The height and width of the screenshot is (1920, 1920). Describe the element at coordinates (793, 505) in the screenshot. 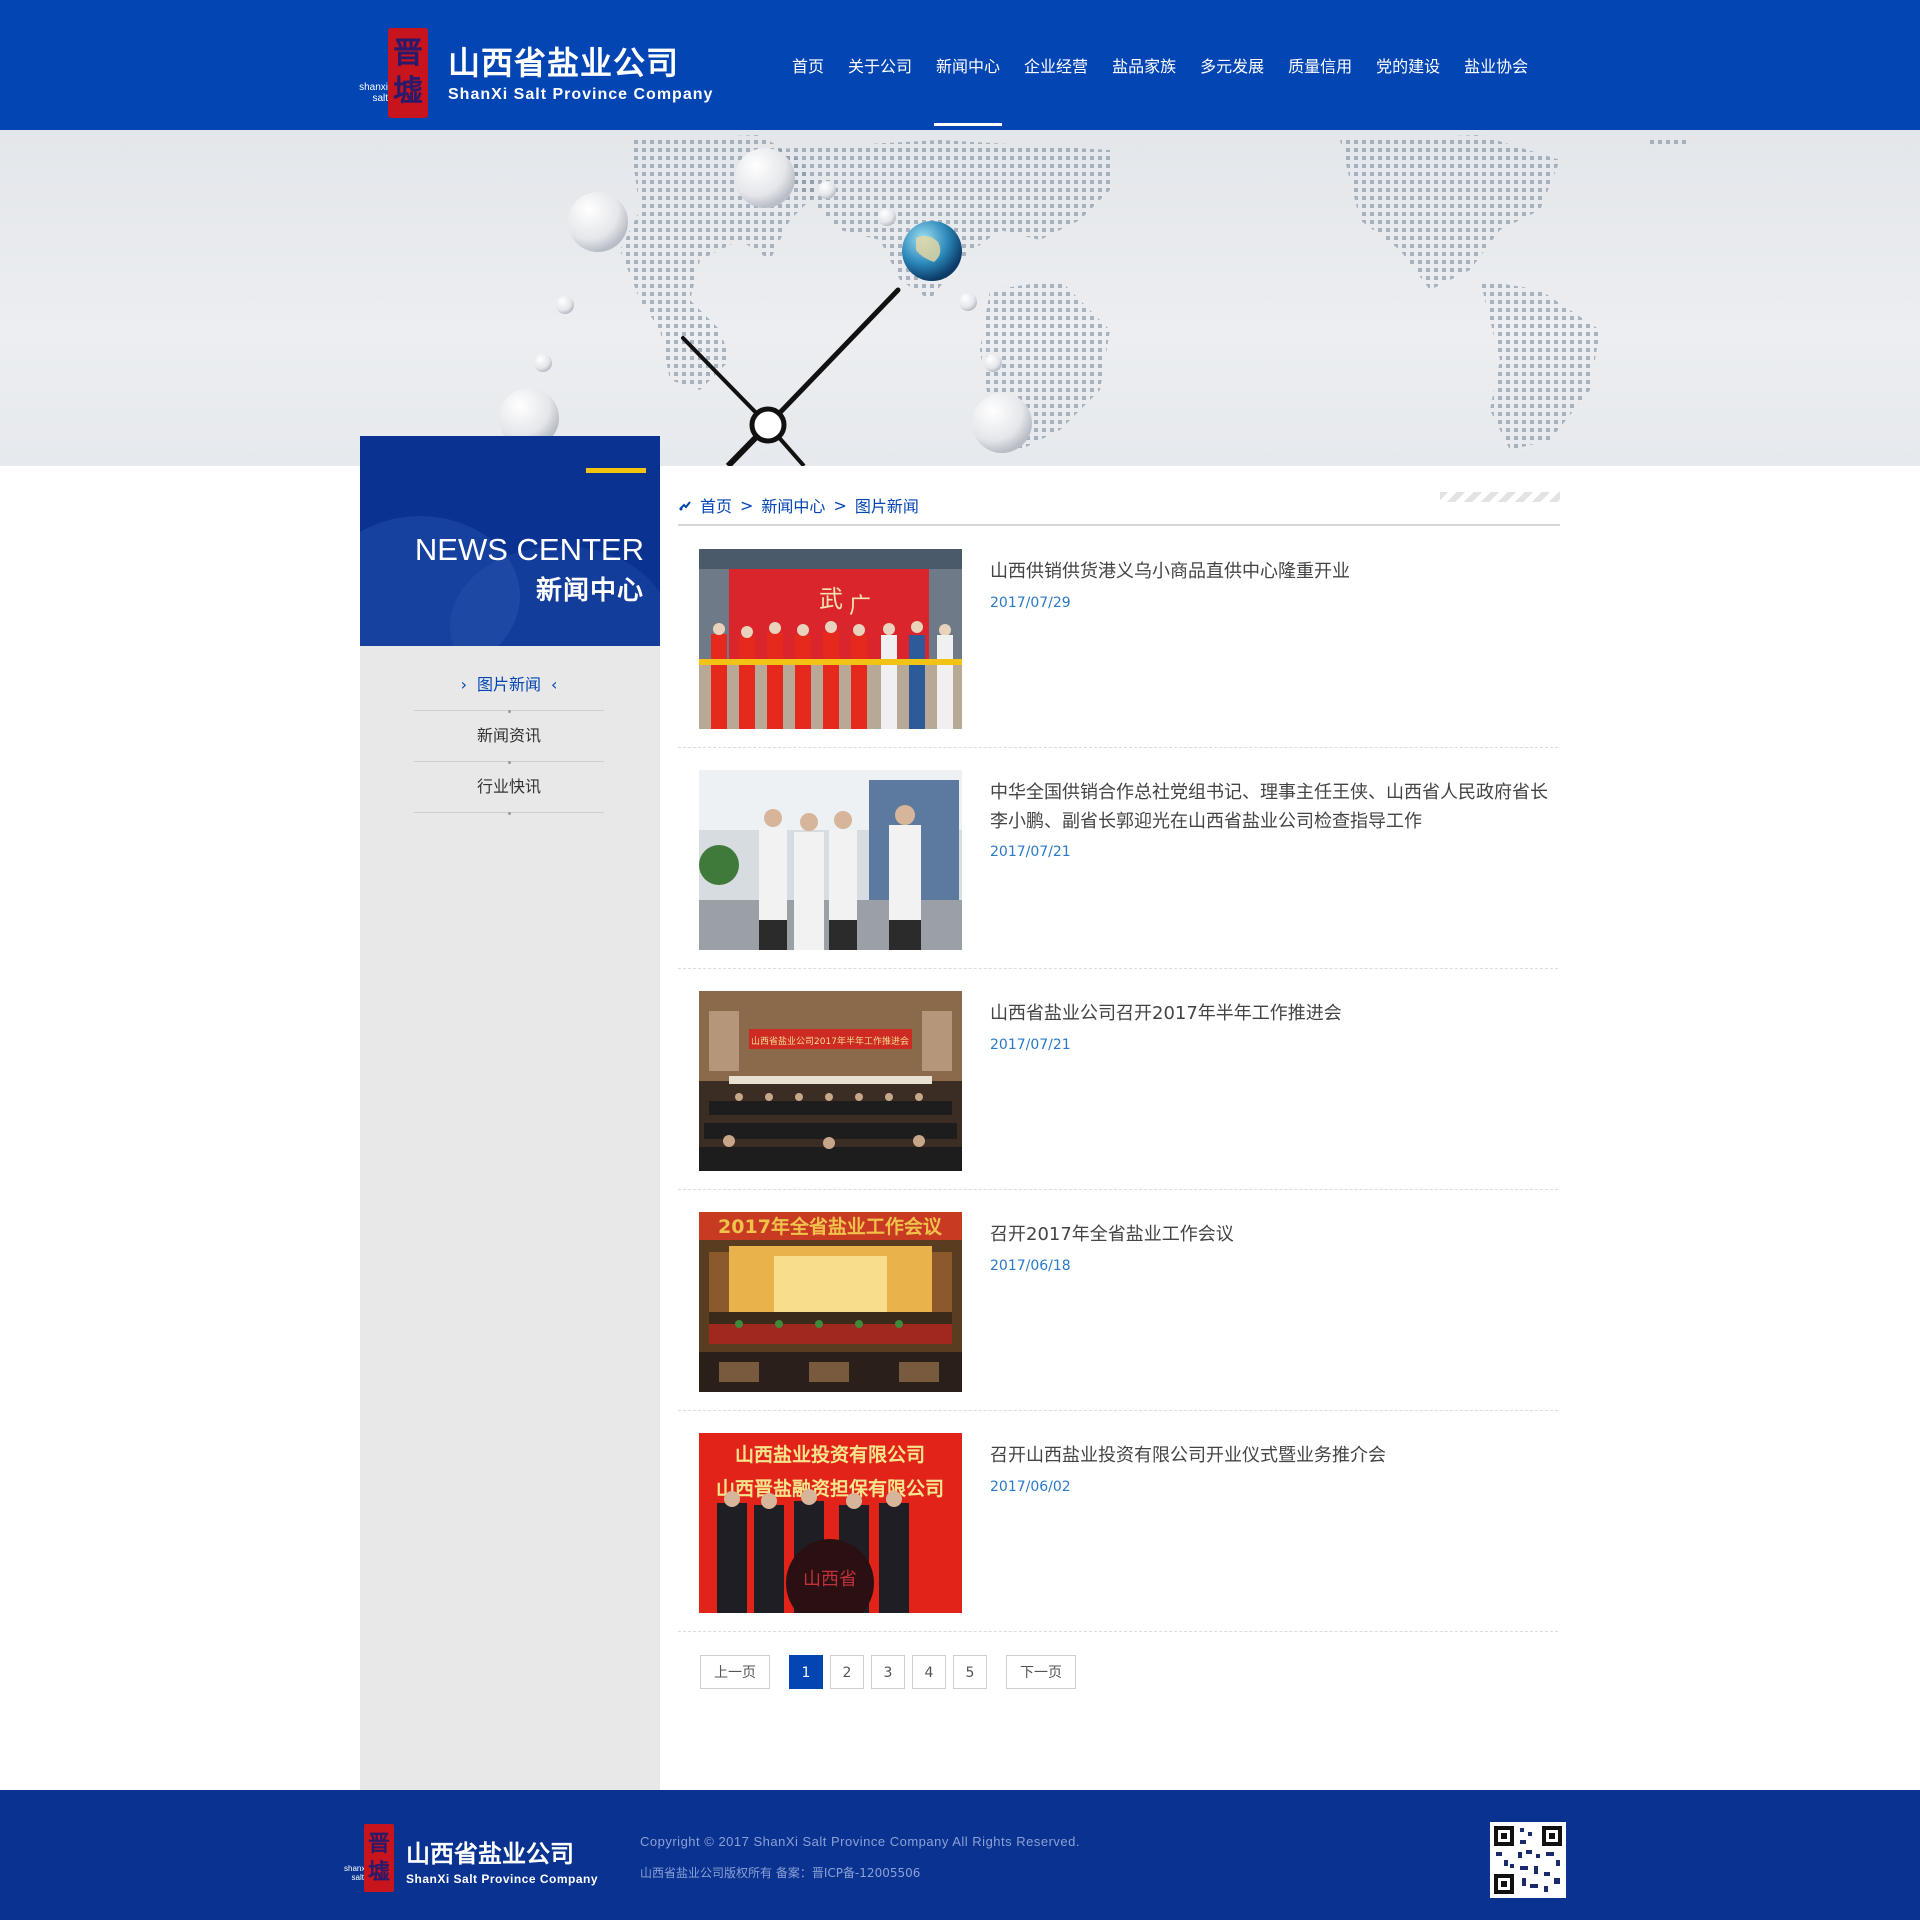

I see `breadcrumb-news-center: 新闻中心` at that location.